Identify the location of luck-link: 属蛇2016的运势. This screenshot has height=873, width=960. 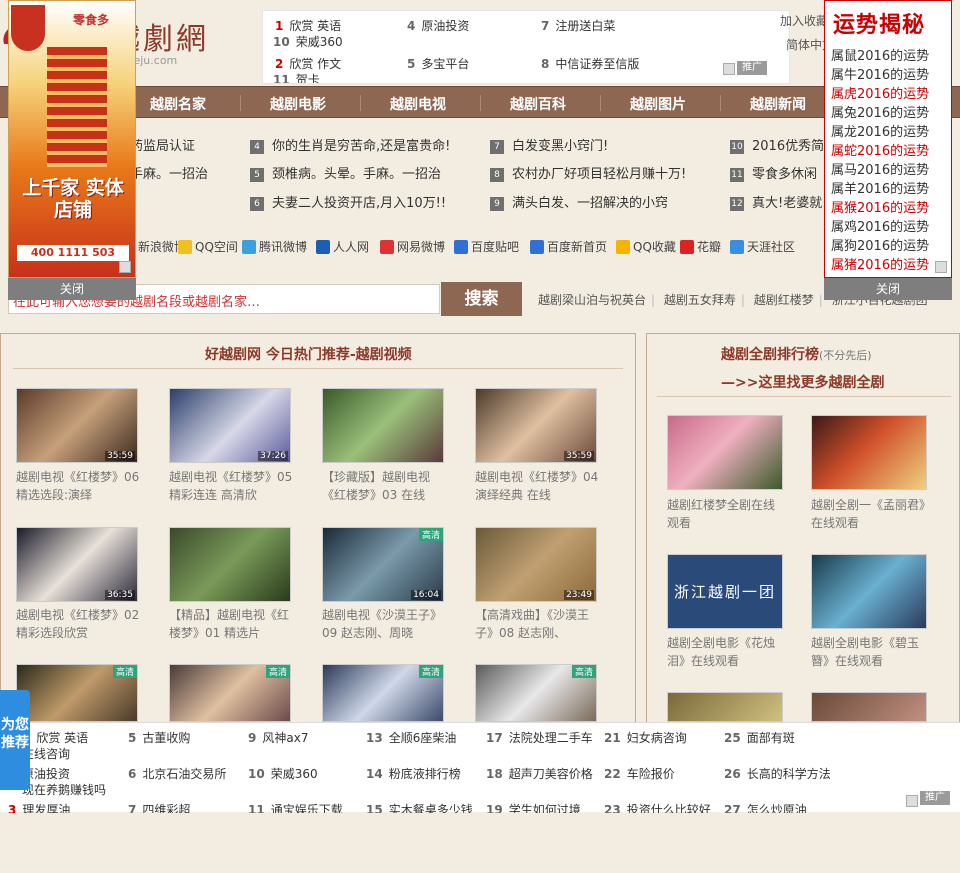
(880, 149).